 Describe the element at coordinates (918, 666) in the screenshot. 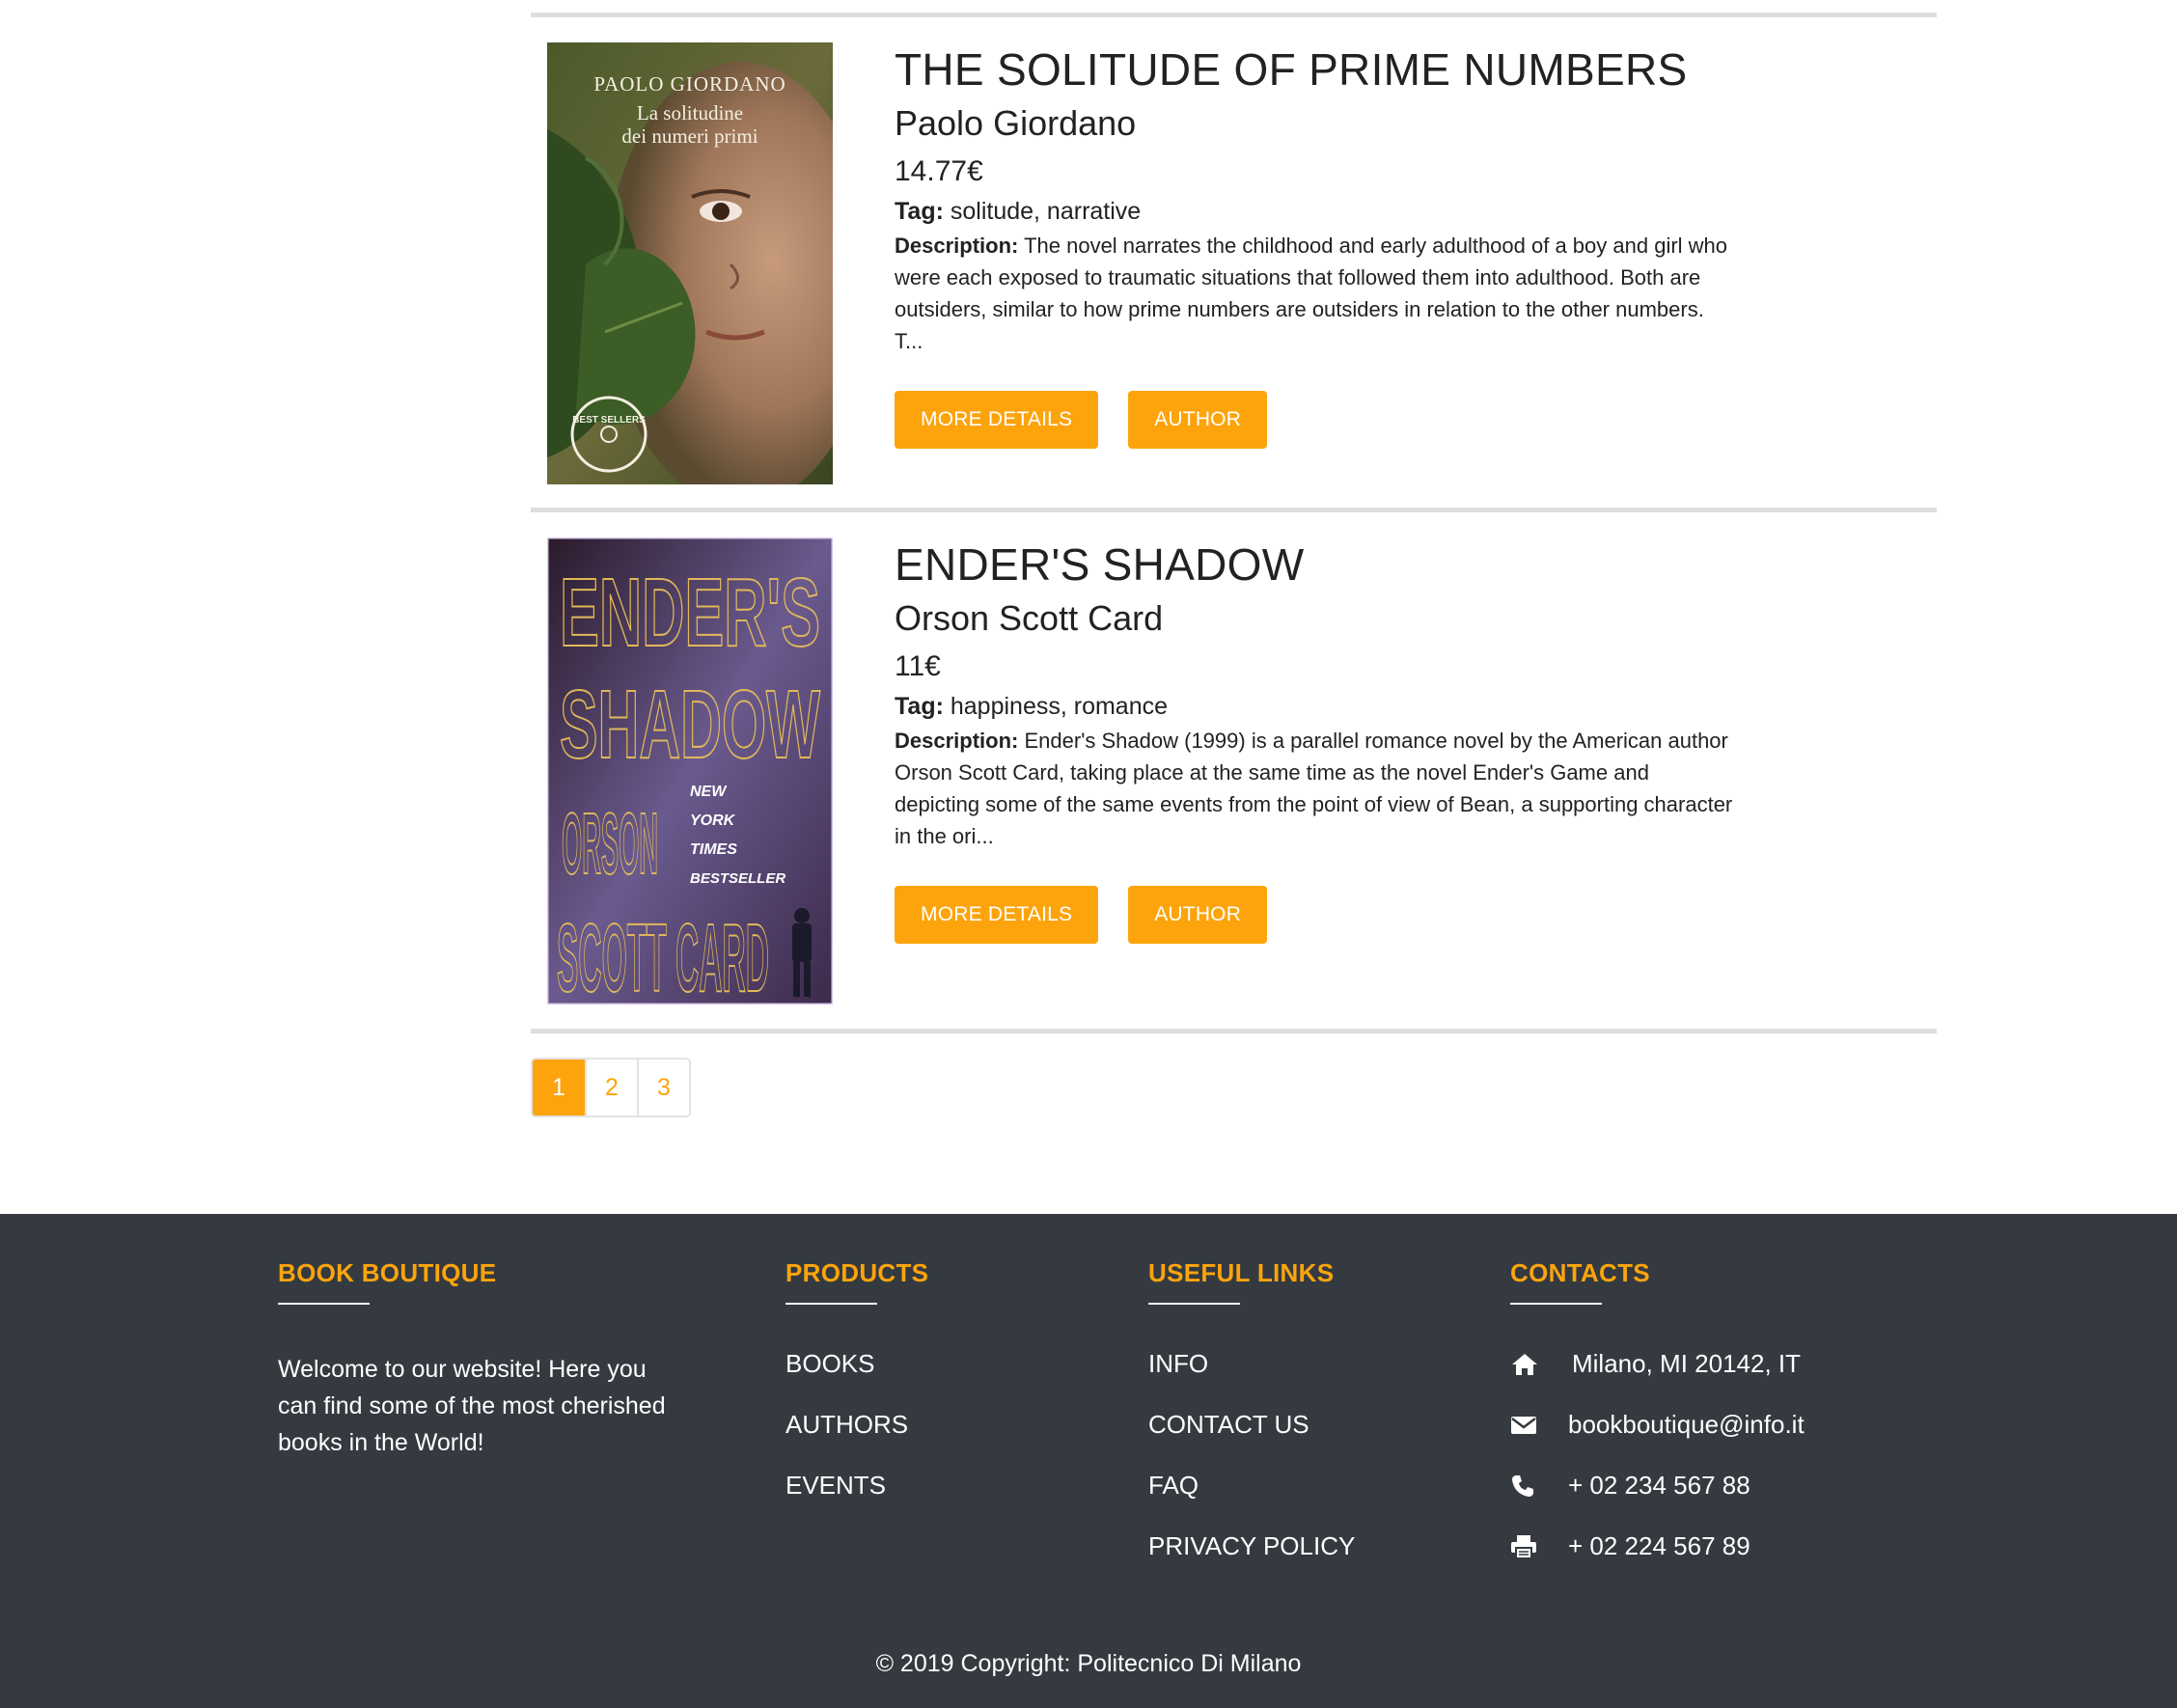

I see `book-price: 11€` at that location.